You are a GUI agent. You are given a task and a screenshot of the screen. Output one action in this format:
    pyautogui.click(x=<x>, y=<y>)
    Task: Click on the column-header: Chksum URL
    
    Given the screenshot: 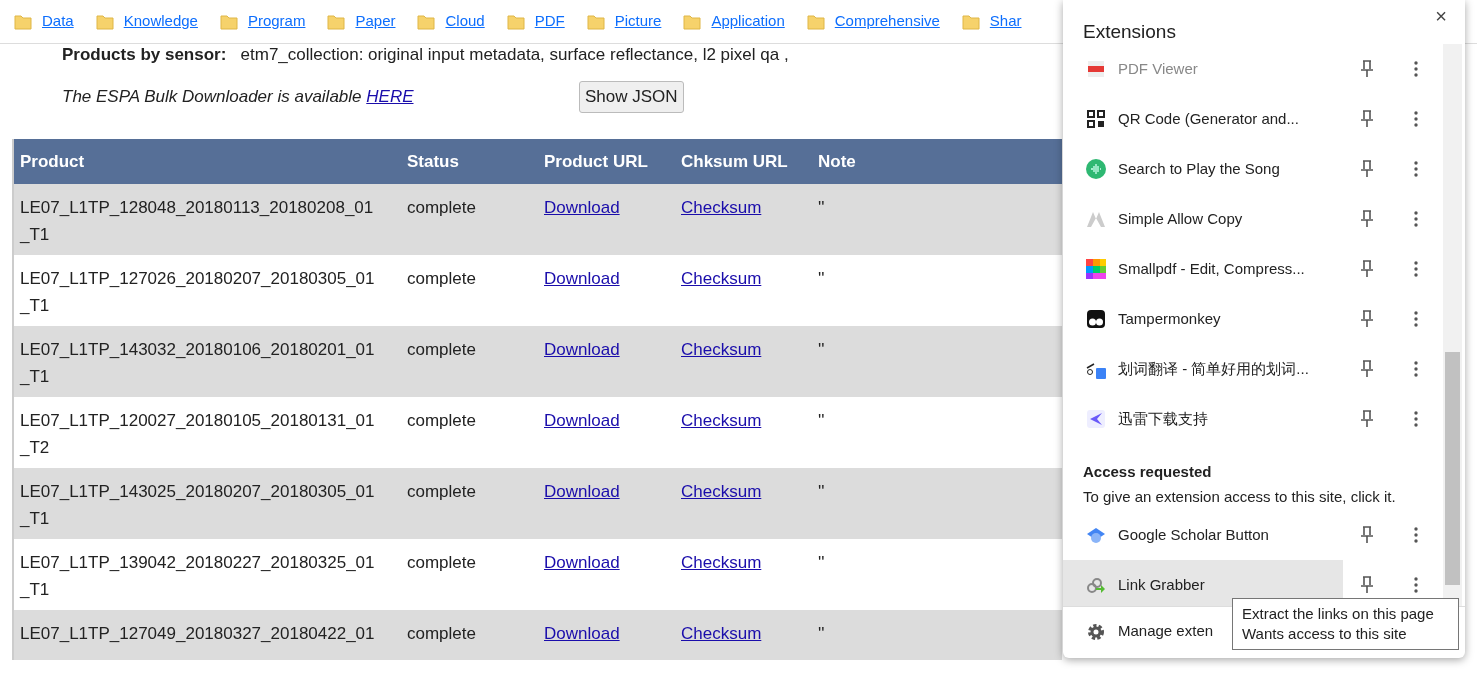 What is the action you would take?
    pyautogui.click(x=735, y=161)
    